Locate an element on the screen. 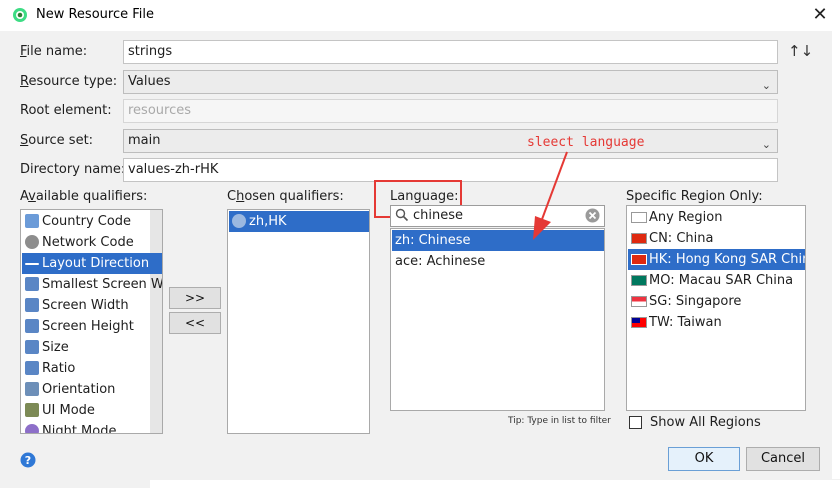  layout-direction-icon is located at coordinates (32, 264).